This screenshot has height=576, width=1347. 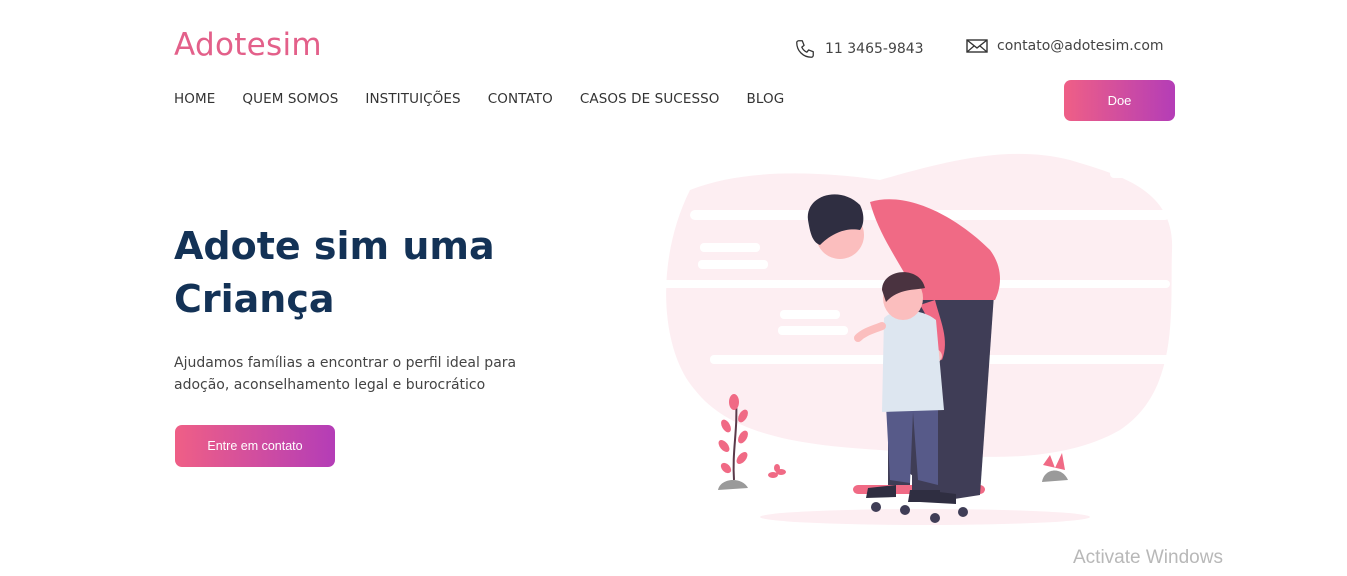 I want to click on donate-button: Doe, so click(x=1119, y=100).